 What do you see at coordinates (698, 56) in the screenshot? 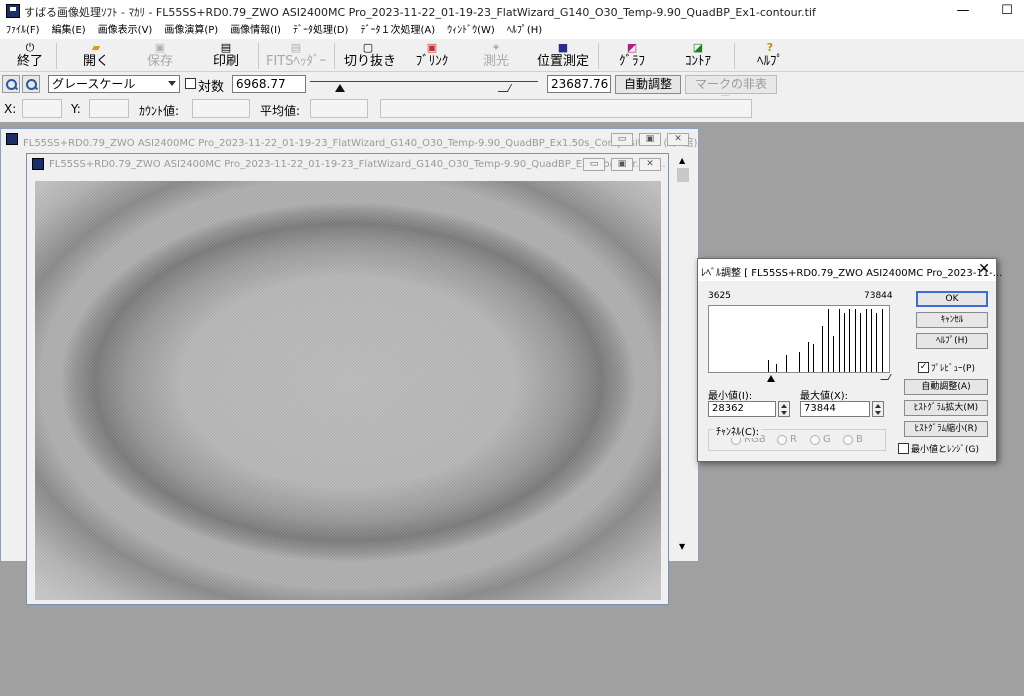
I see `contour-button: ◪ ｺﾝﾄｱ` at bounding box center [698, 56].